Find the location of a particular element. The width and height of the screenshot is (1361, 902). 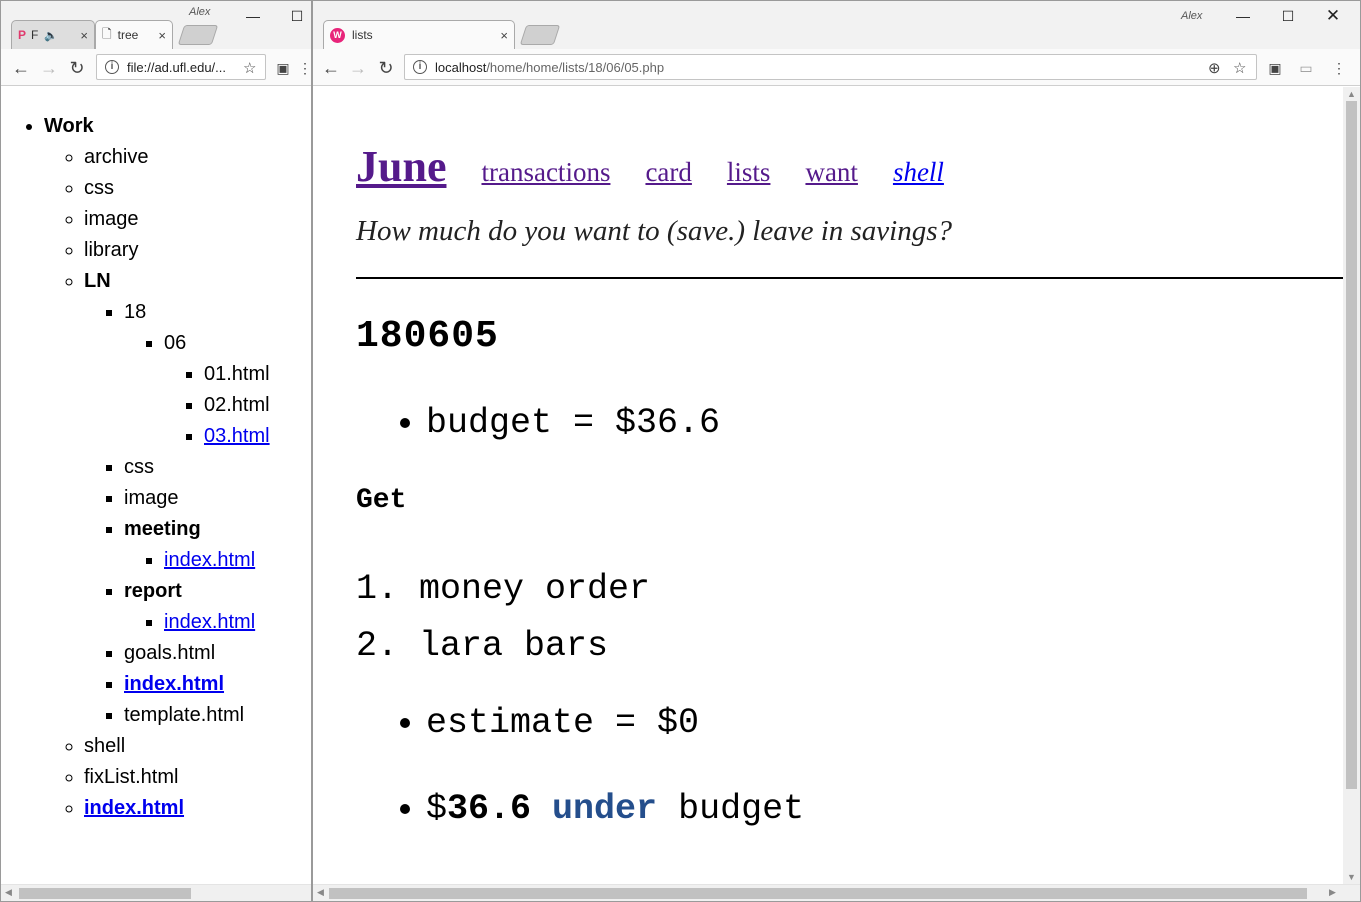

document-icon: 🗋 is located at coordinates (107, 33).